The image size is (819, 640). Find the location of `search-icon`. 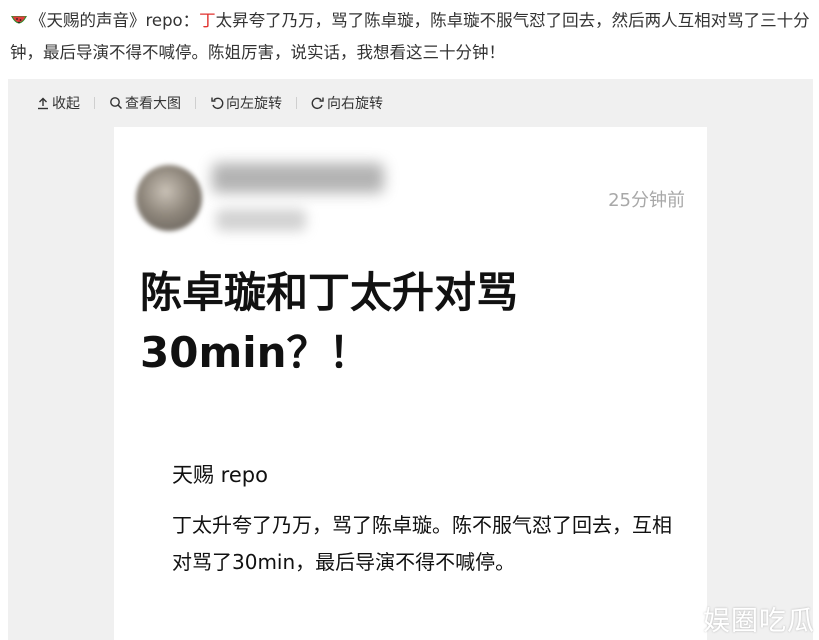

search-icon is located at coordinates (116, 103).